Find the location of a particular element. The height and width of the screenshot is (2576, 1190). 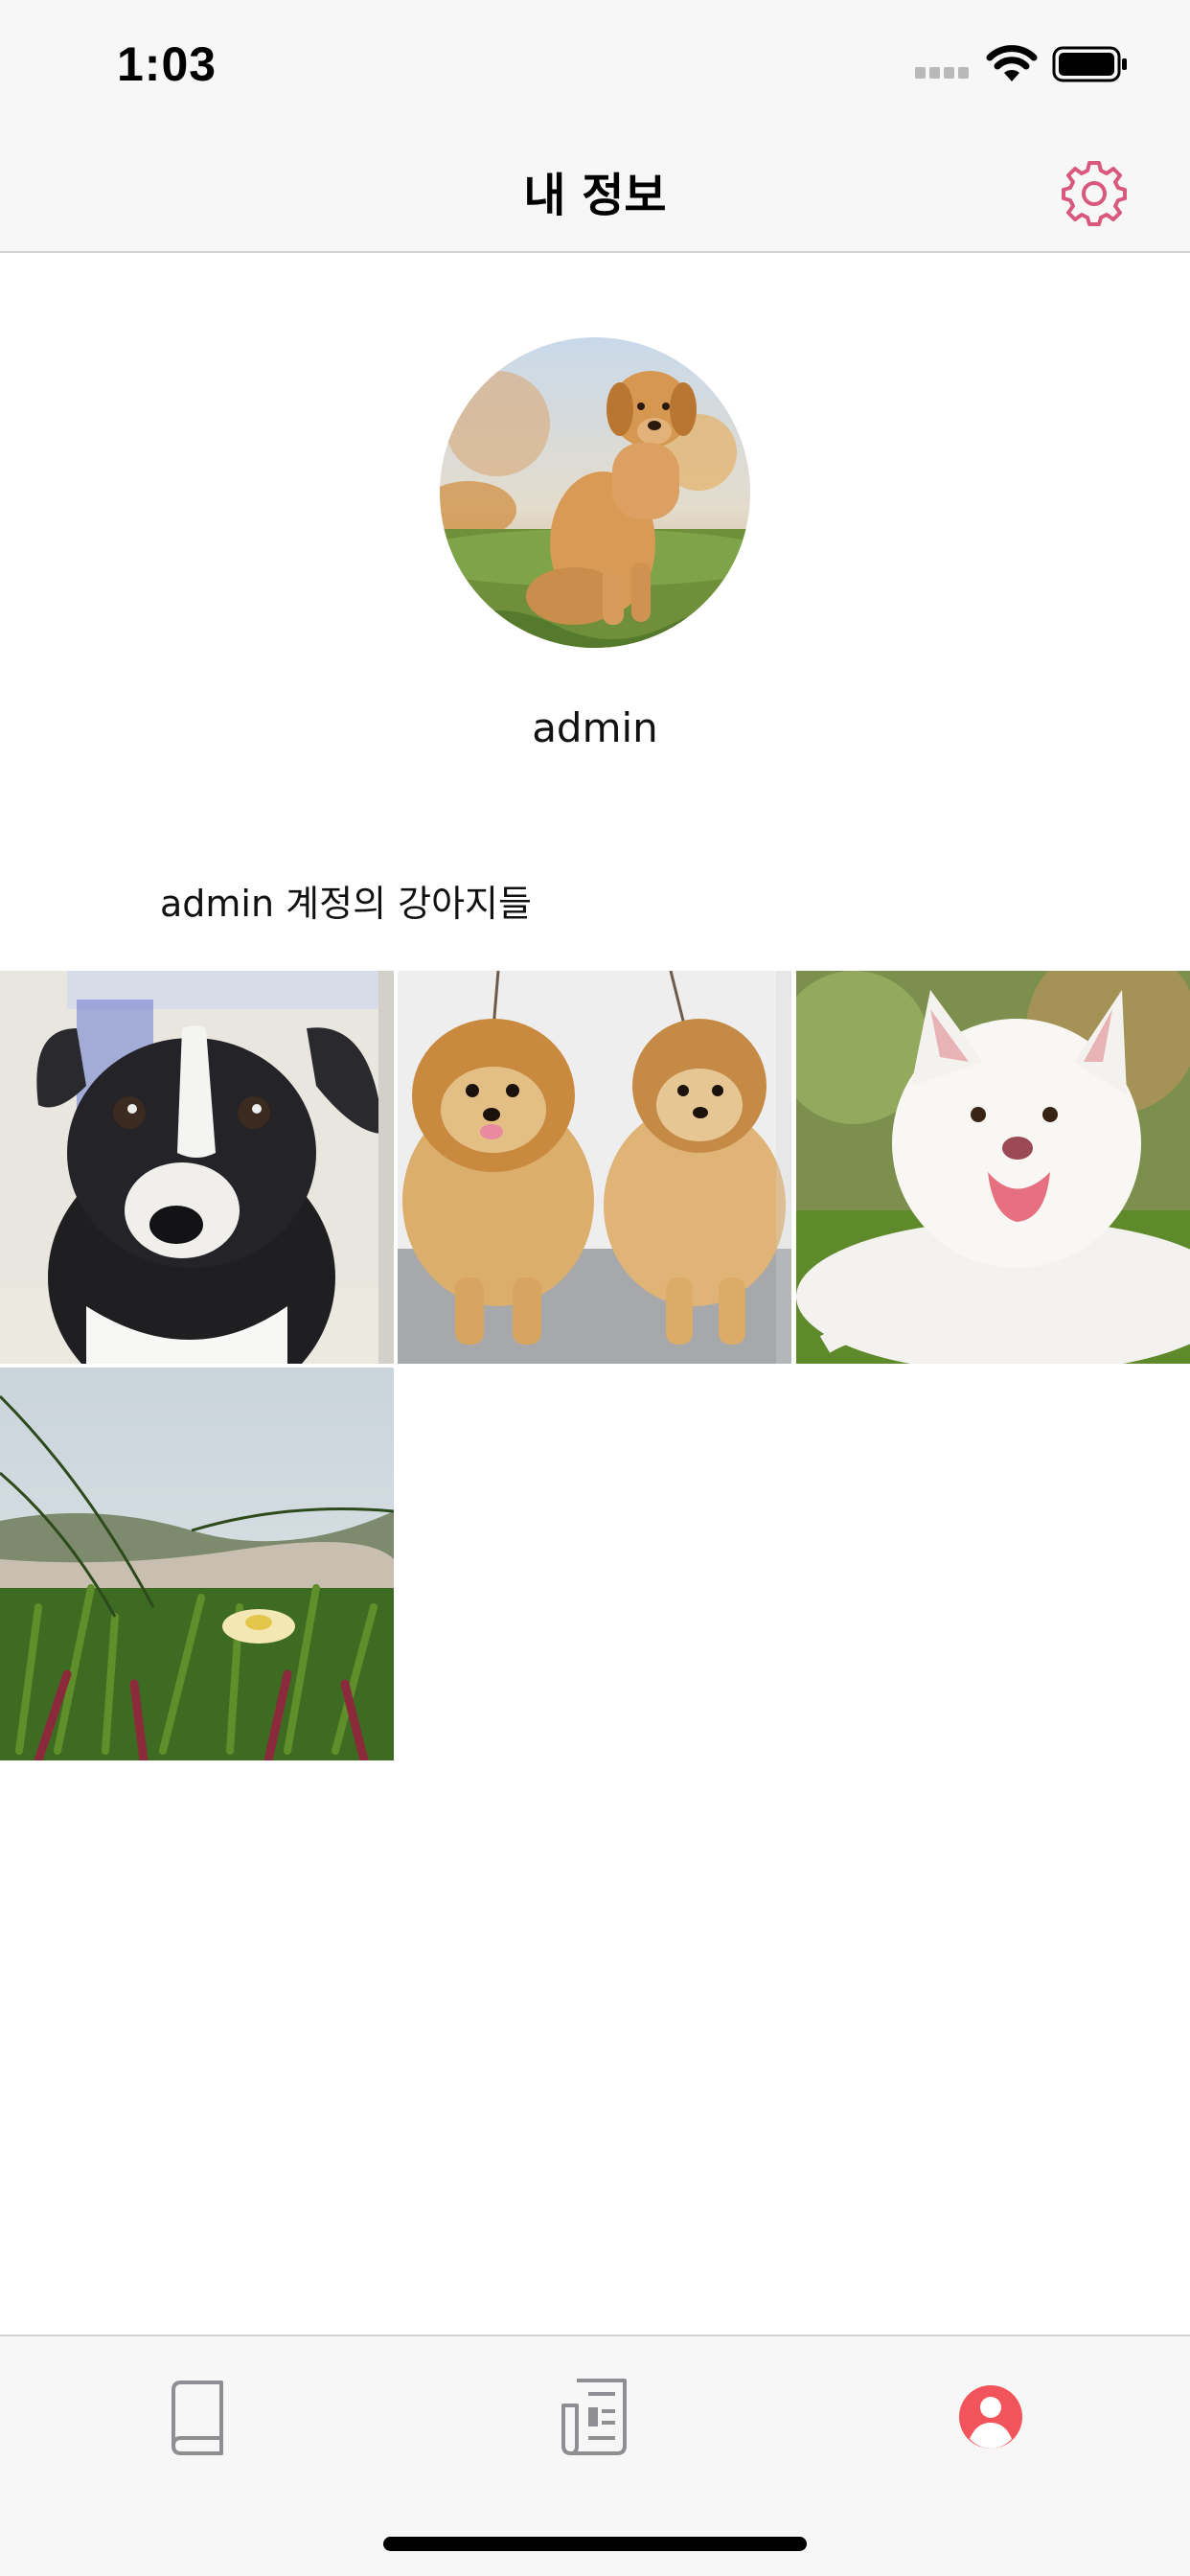

page-title: 내 정보 is located at coordinates (595, 195).